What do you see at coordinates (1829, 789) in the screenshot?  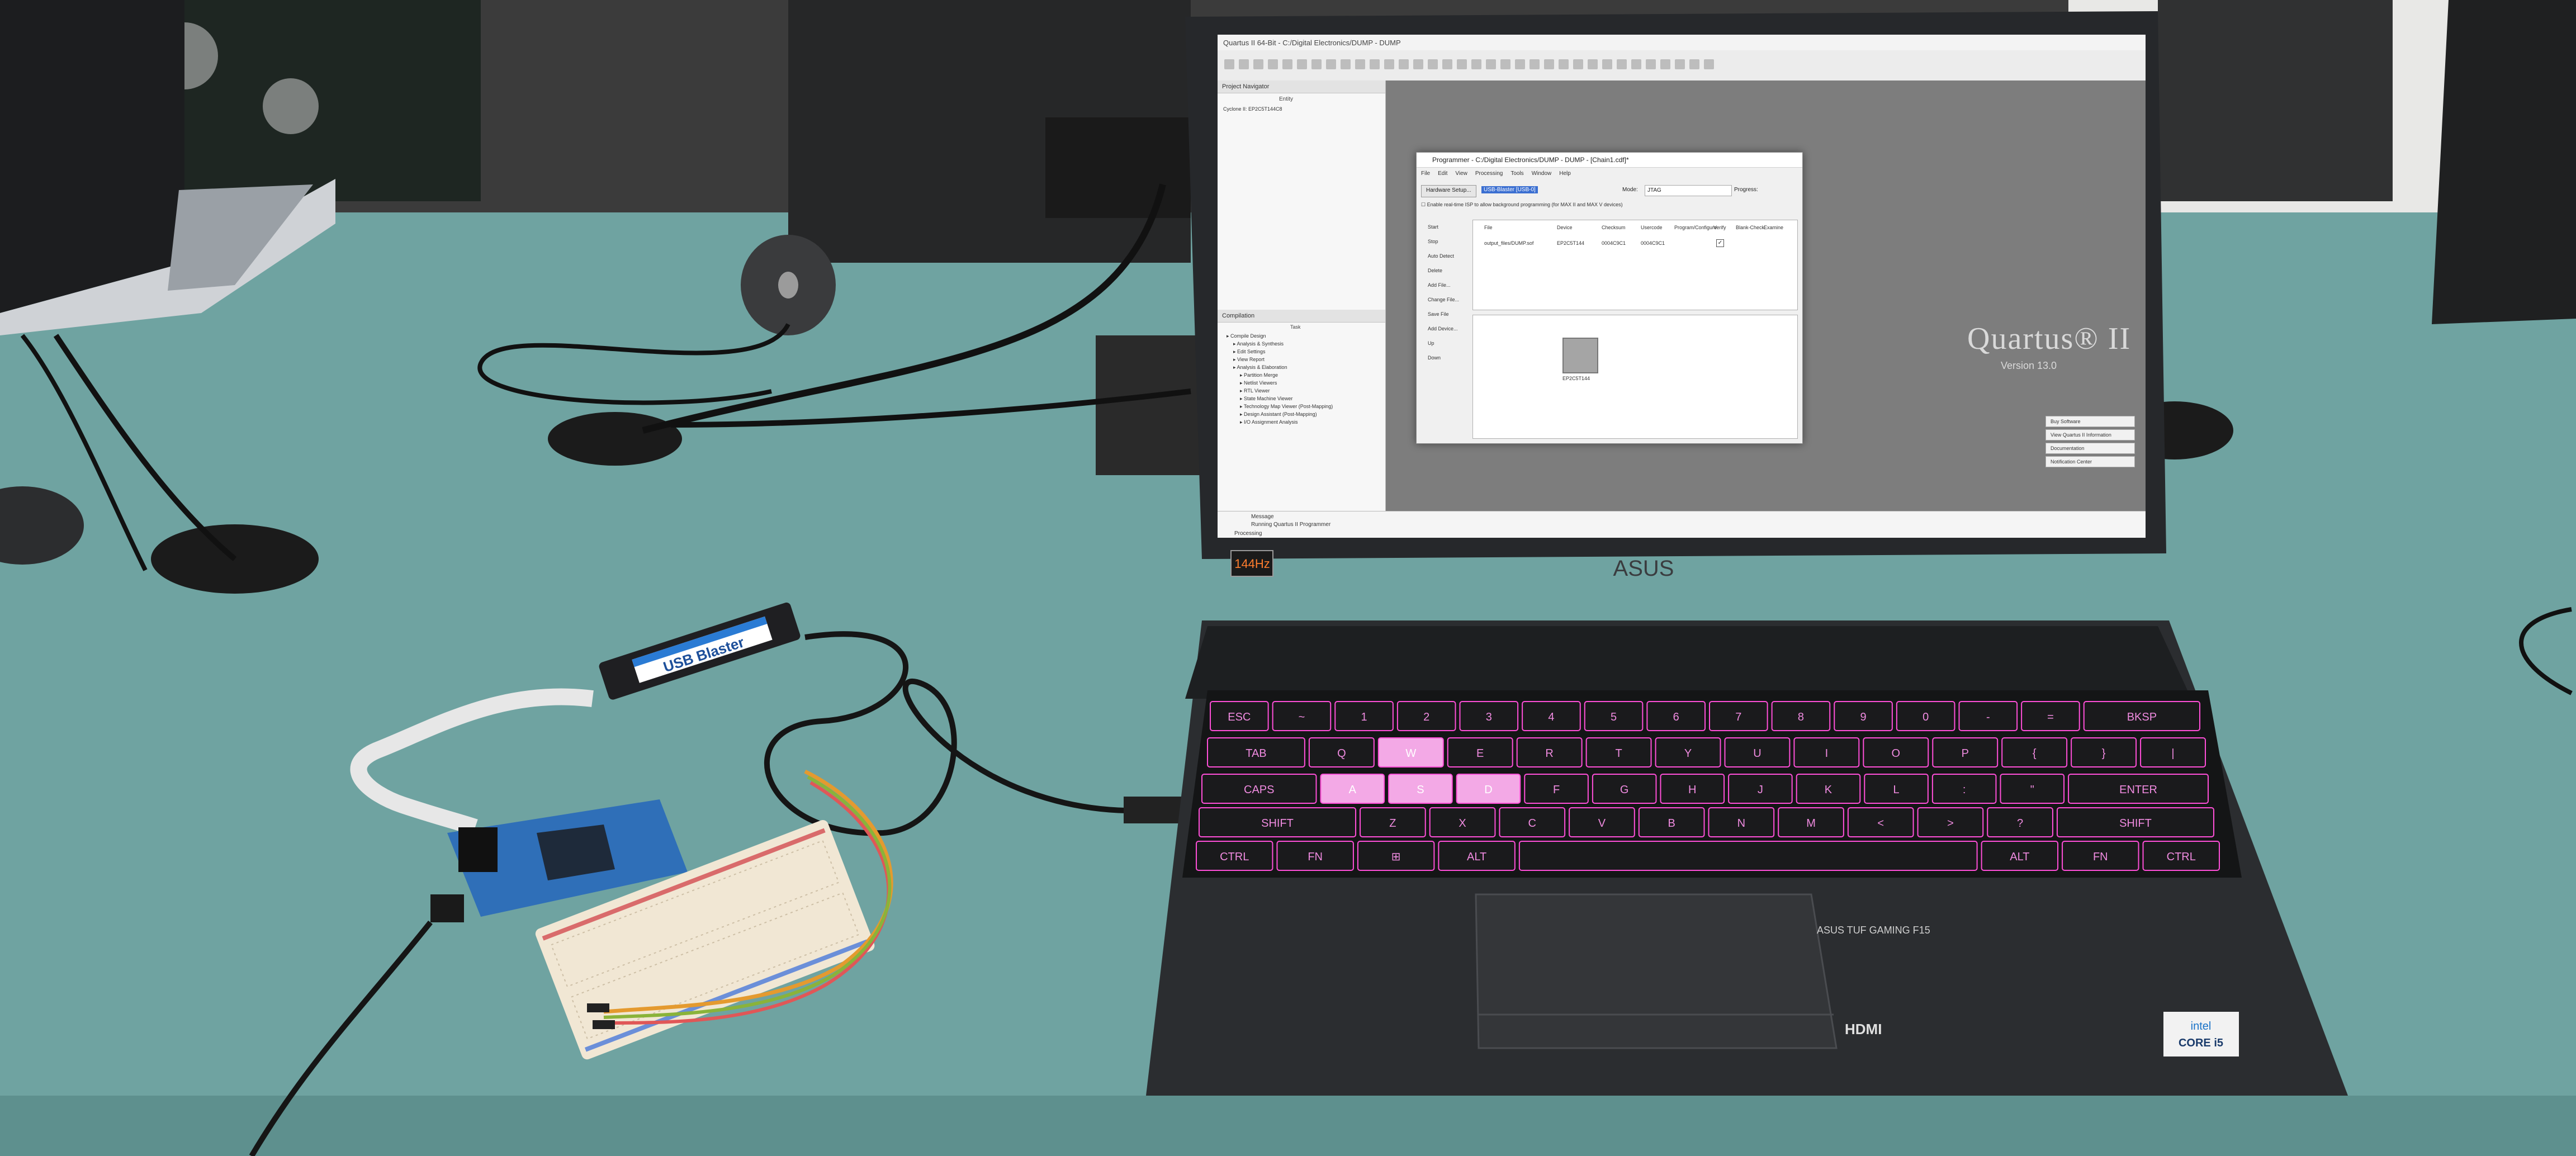 I see `keyboard-key: K` at bounding box center [1829, 789].